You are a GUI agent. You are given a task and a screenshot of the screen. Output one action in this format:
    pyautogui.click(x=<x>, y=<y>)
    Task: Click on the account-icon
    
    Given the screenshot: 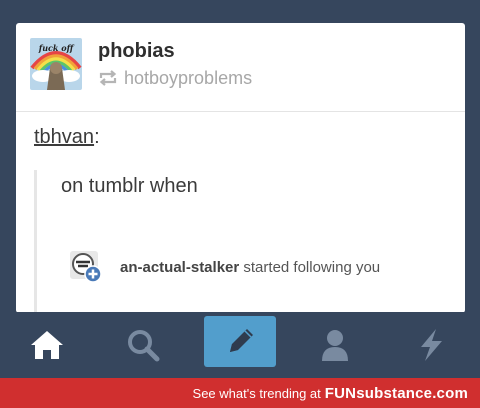 What is the action you would take?
    pyautogui.click(x=335, y=345)
    